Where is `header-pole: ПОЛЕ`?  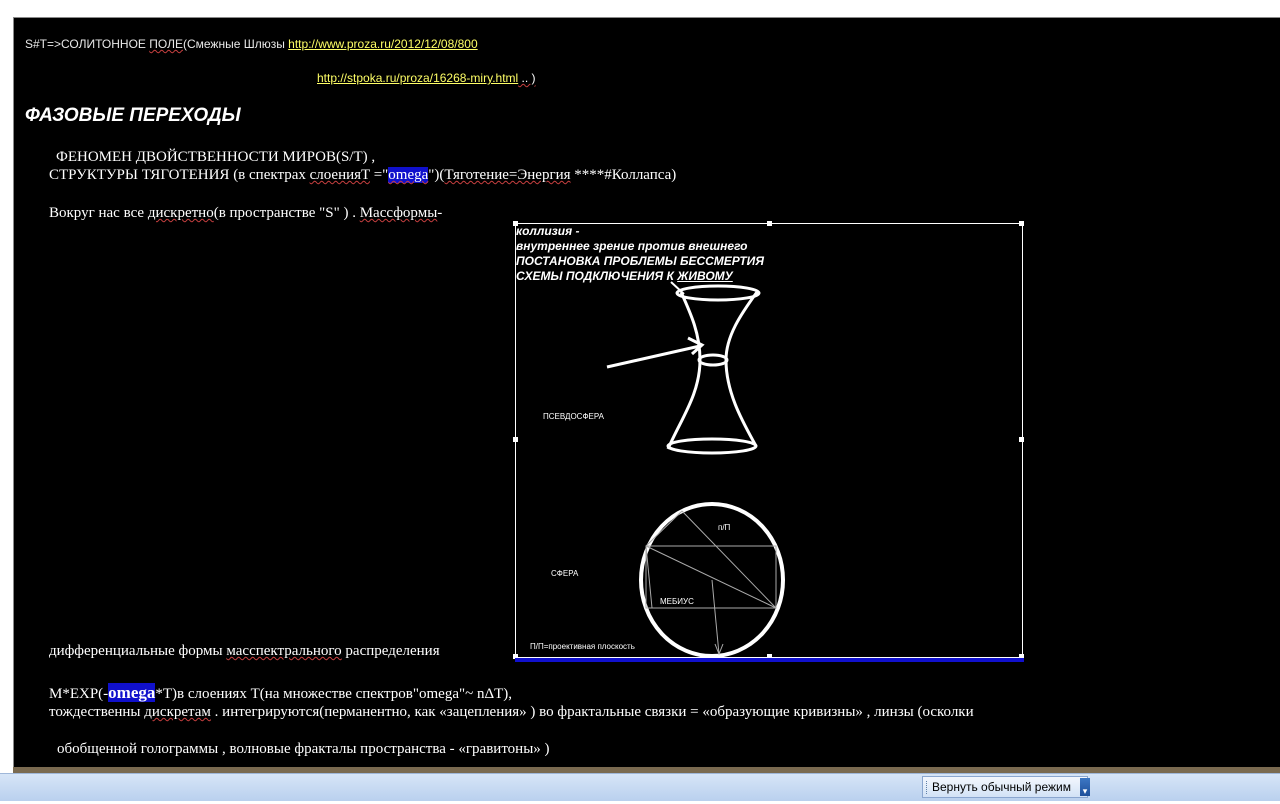
header-pole: ПОЛЕ is located at coordinates (166, 44).